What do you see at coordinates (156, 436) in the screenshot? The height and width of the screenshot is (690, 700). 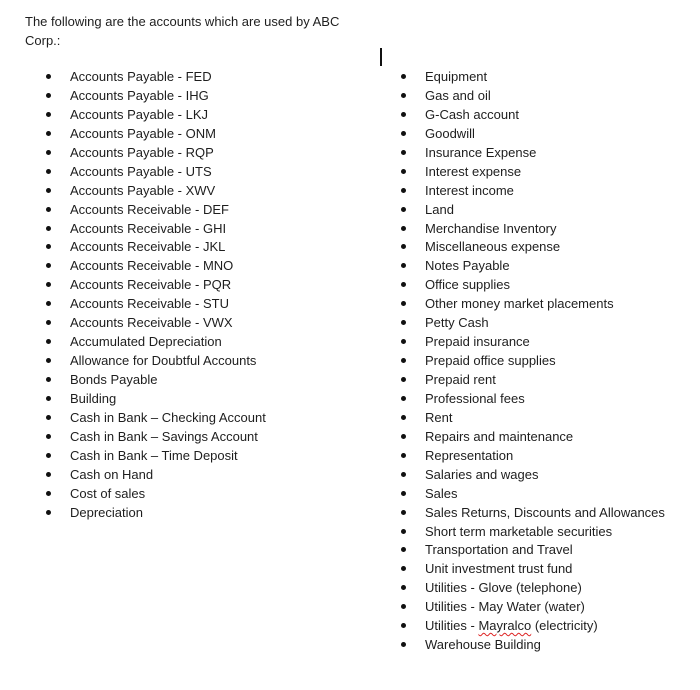 I see `account-list-item: Cash in Bank – Savings Account` at bounding box center [156, 436].